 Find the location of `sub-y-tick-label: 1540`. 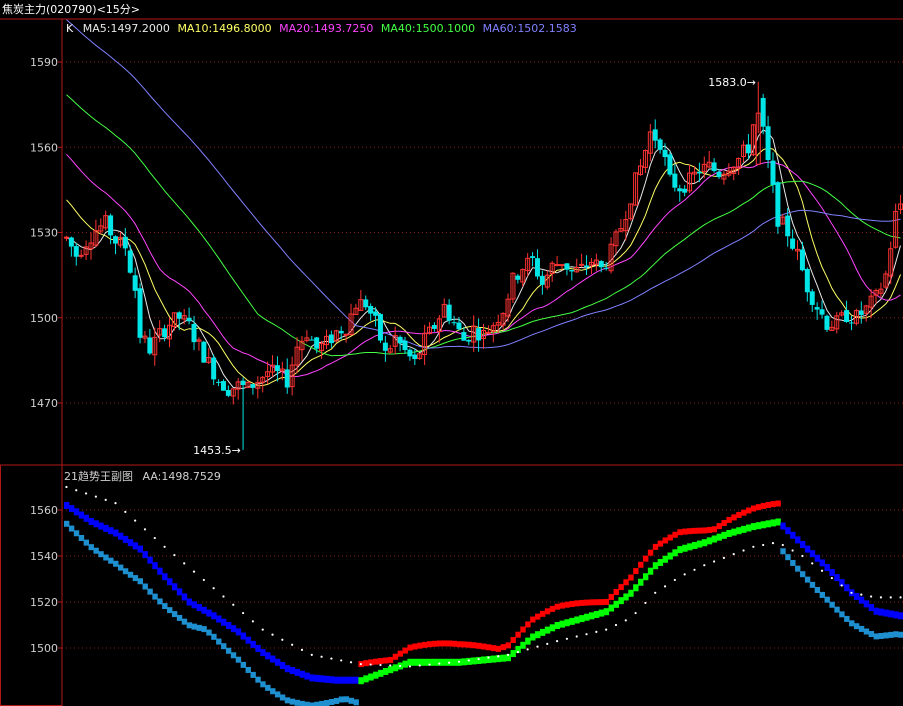

sub-y-tick-label: 1540 is located at coordinates (44, 556).